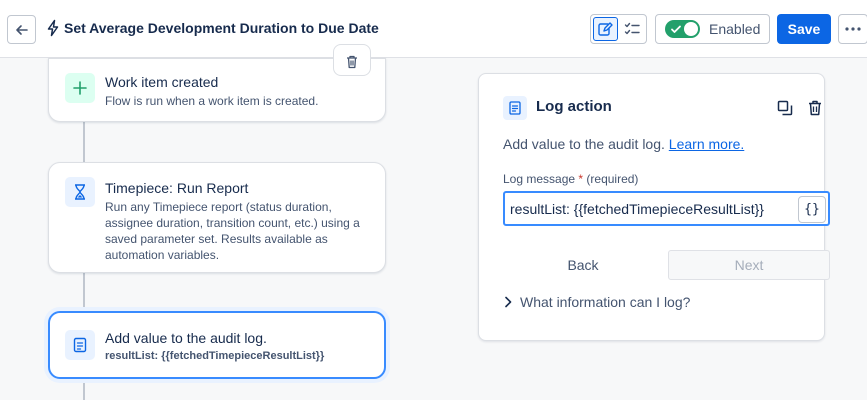 The image size is (867, 400). What do you see at coordinates (162, 82) in the screenshot?
I see `card-title: Work item created` at bounding box center [162, 82].